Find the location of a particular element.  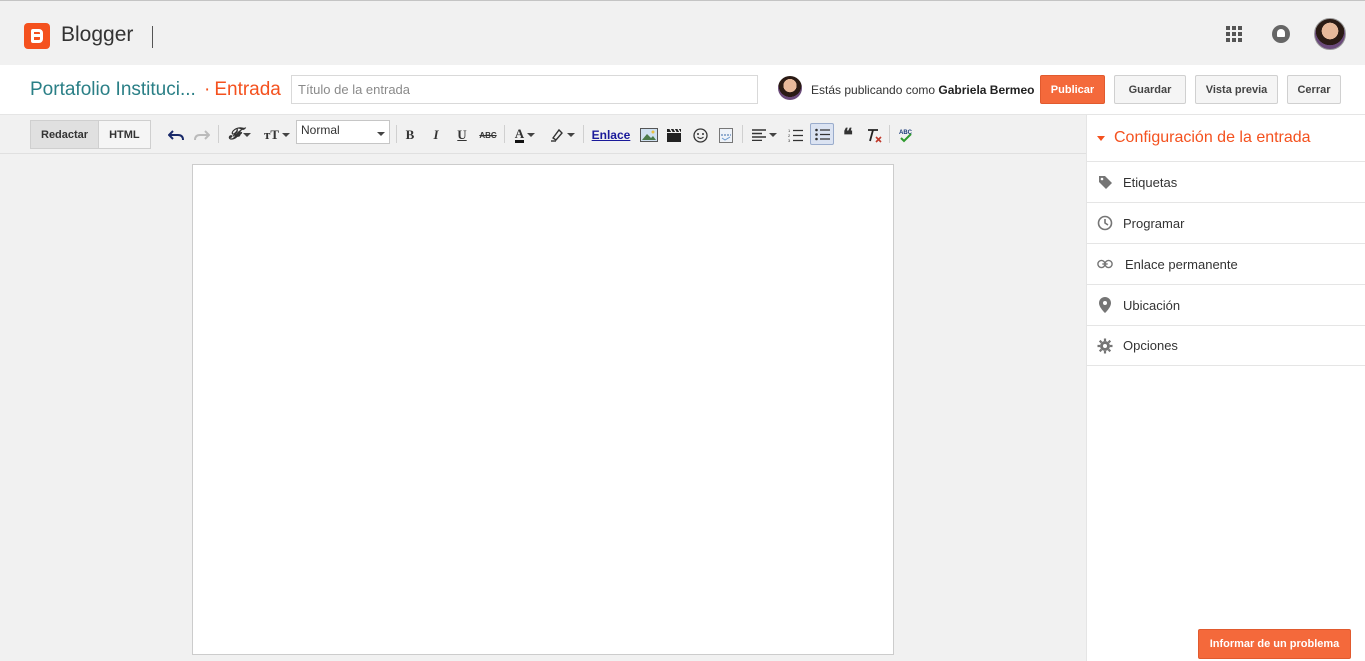

publishing-as-prefix: Estás publicando como is located at coordinates (873, 90).